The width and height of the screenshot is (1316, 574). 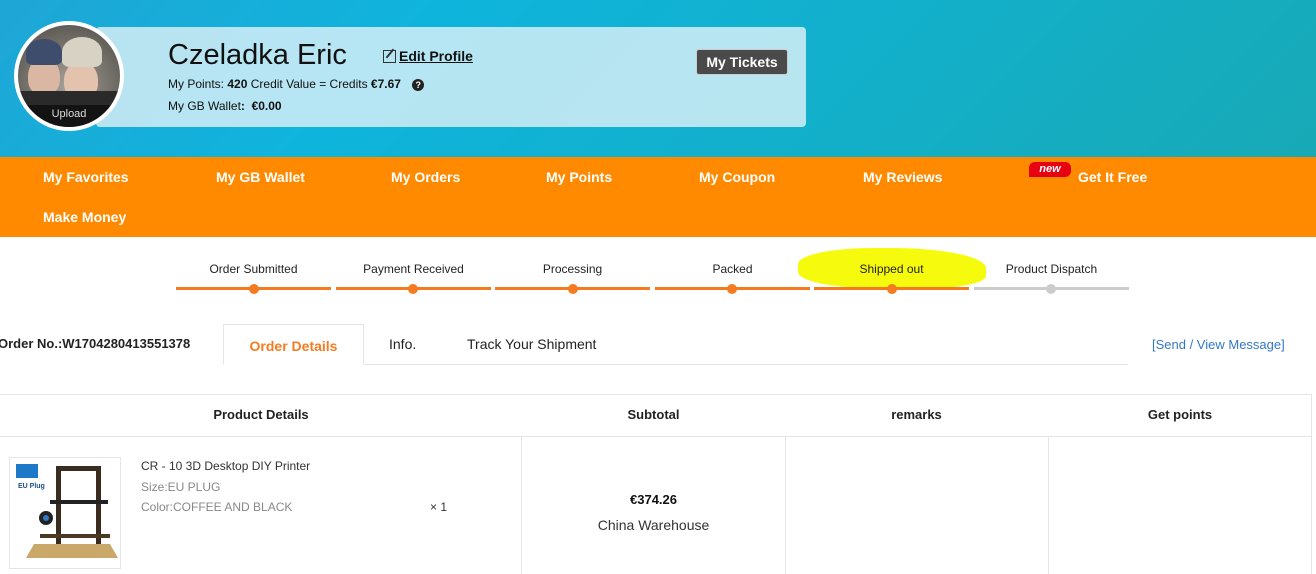 What do you see at coordinates (1218, 344) in the screenshot?
I see `send-view-message-link: [Send / View Message]` at bounding box center [1218, 344].